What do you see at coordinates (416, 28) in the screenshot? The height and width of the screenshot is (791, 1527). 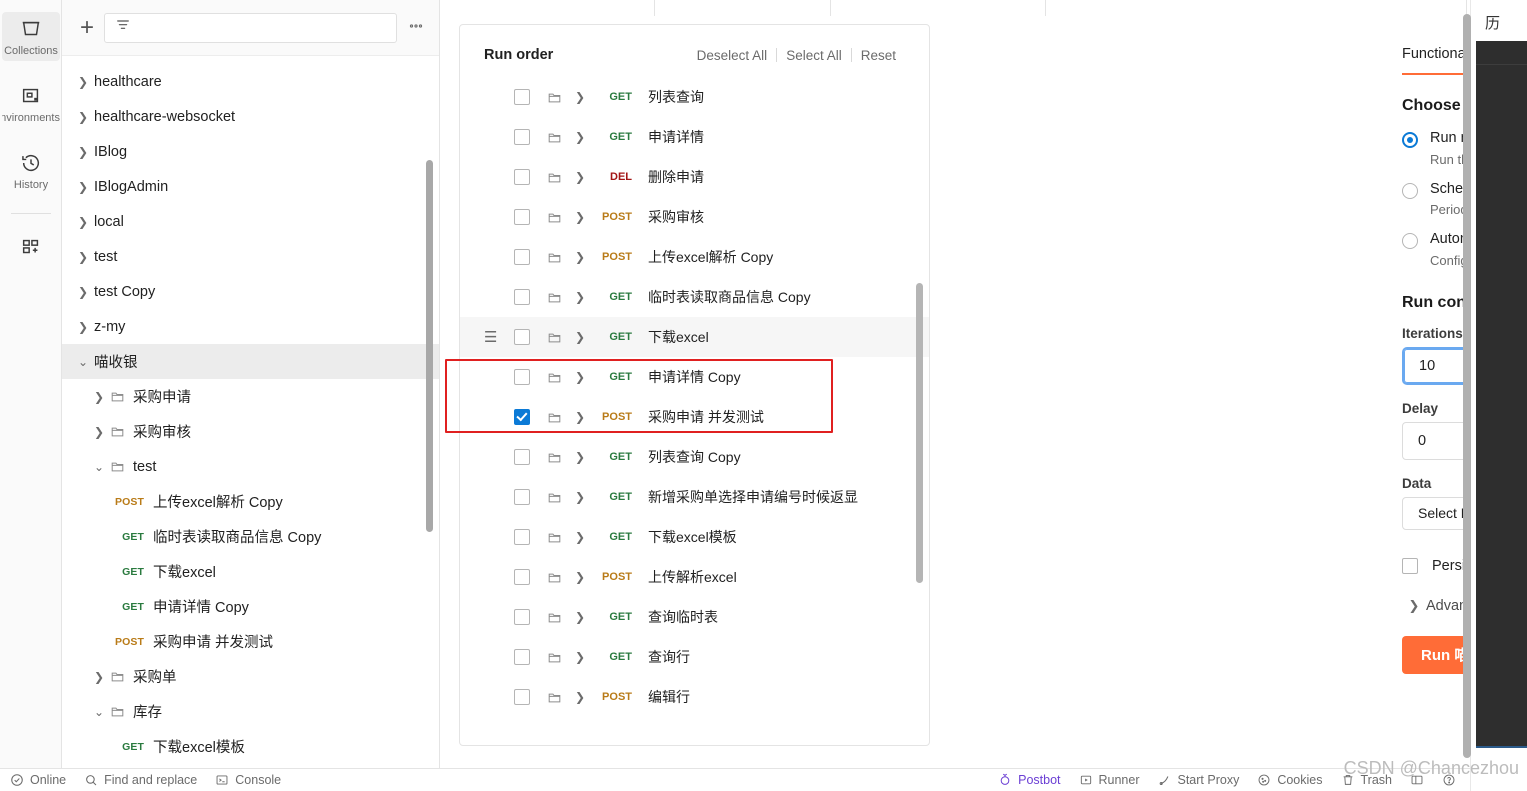 I see `sidebar-more-button` at bounding box center [416, 28].